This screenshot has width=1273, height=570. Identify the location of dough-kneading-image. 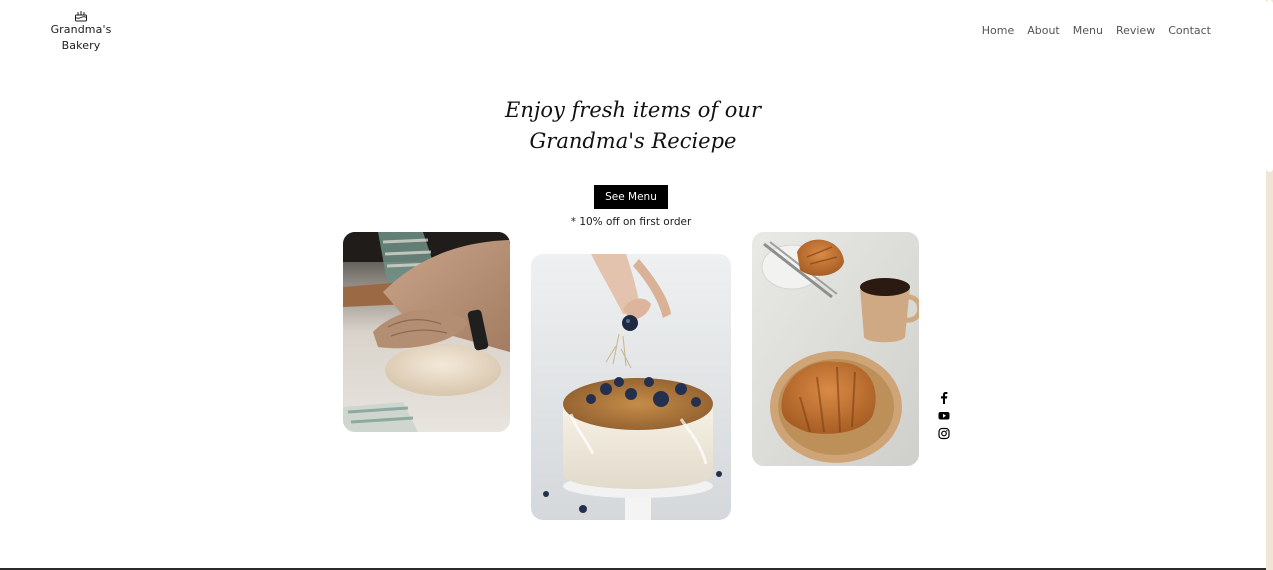
(426, 332).